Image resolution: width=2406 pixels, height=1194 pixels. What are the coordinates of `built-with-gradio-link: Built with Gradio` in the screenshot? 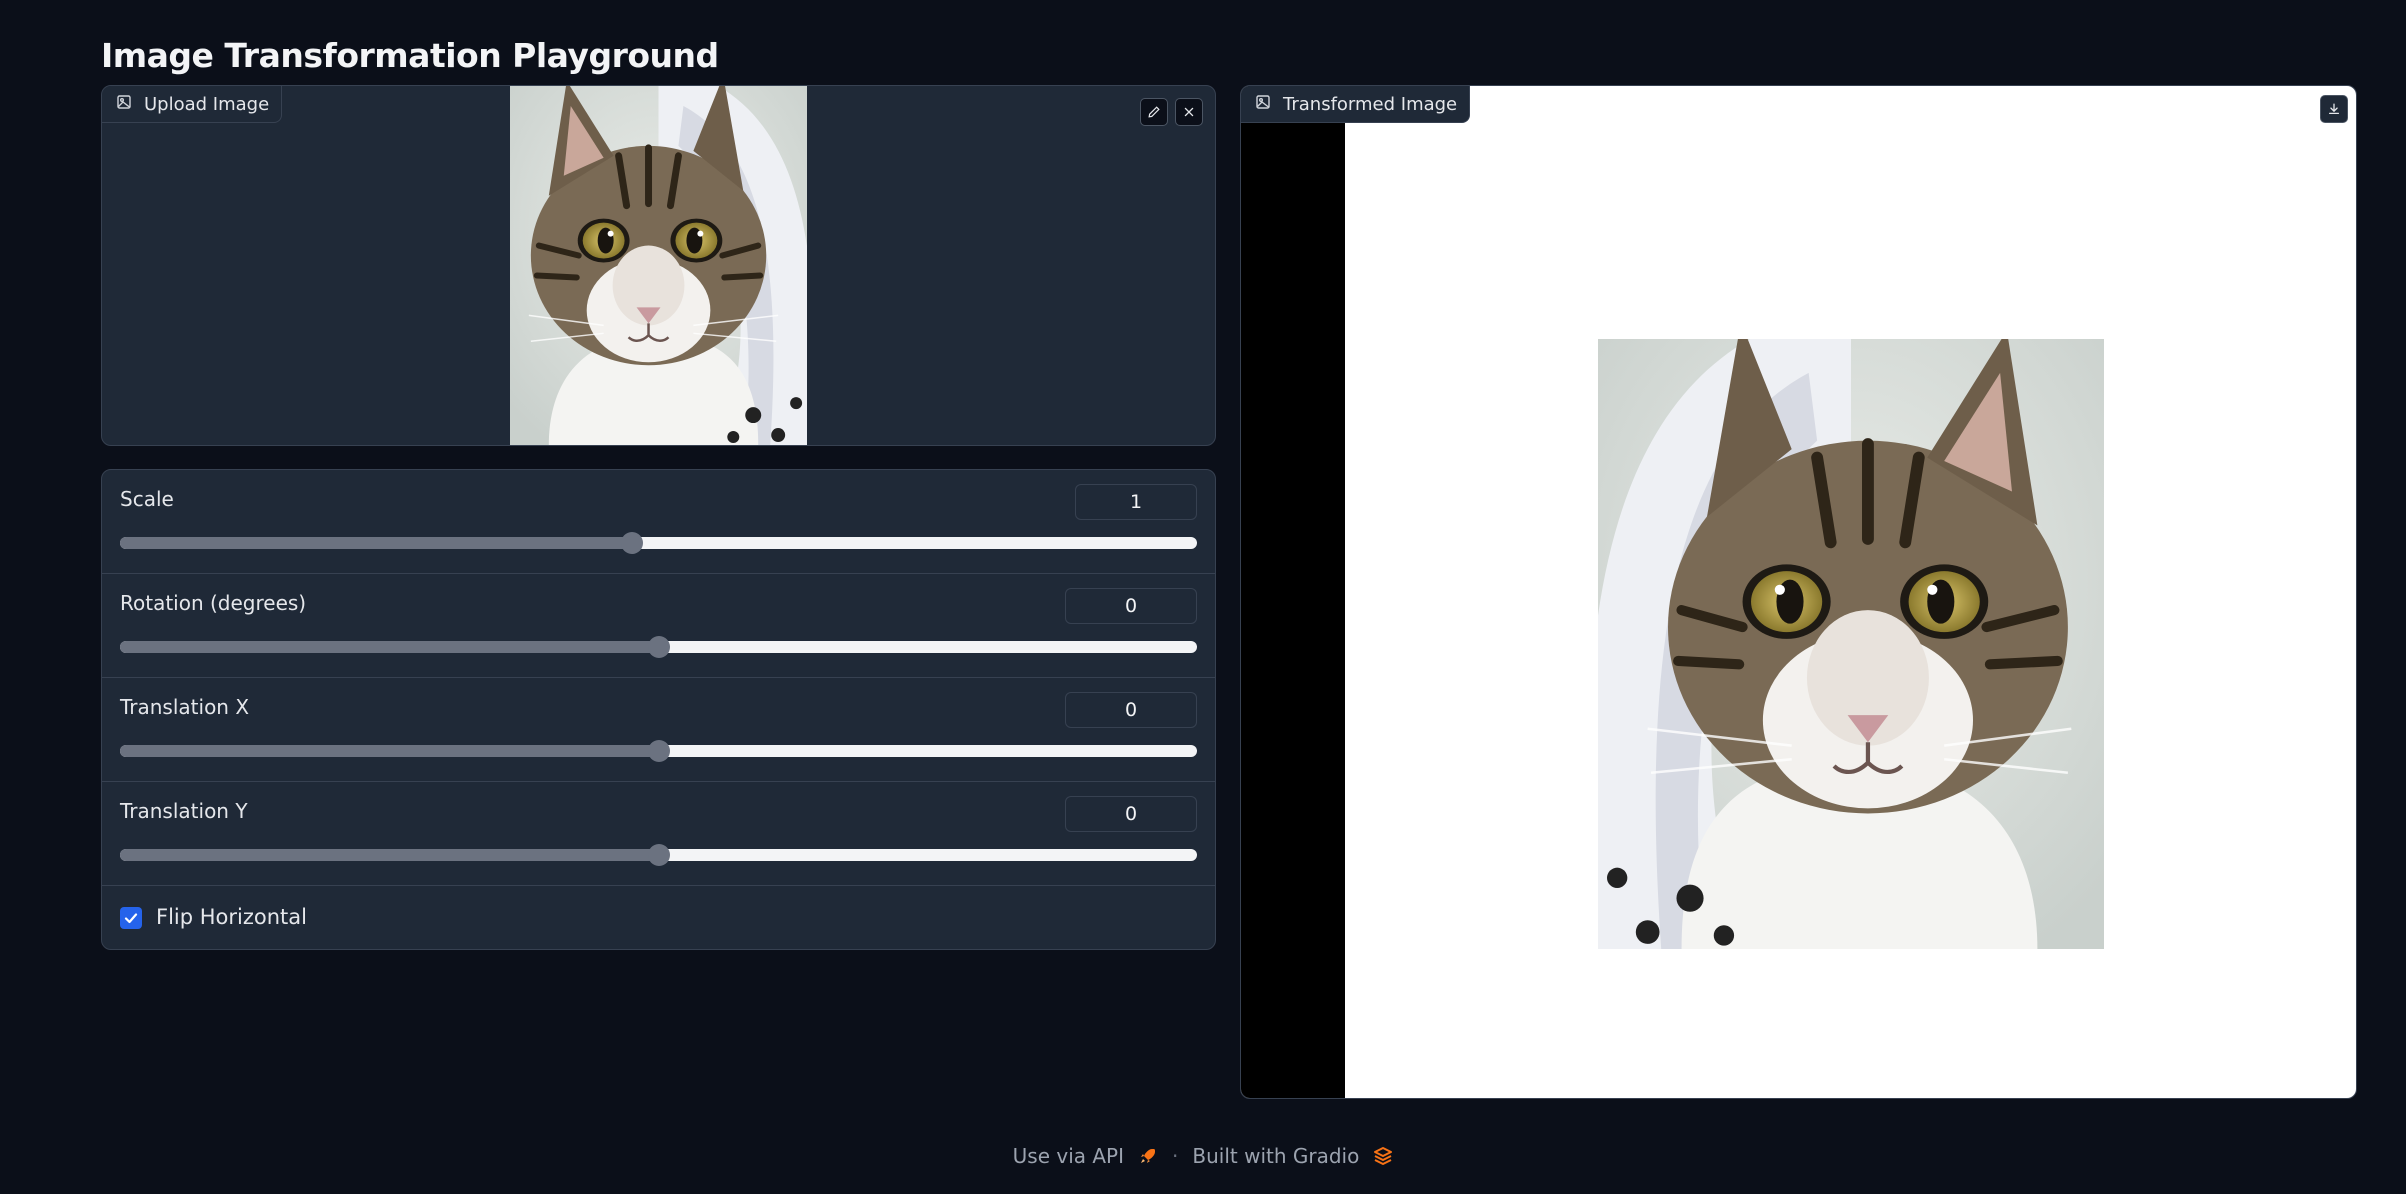 It's located at (1275, 1156).